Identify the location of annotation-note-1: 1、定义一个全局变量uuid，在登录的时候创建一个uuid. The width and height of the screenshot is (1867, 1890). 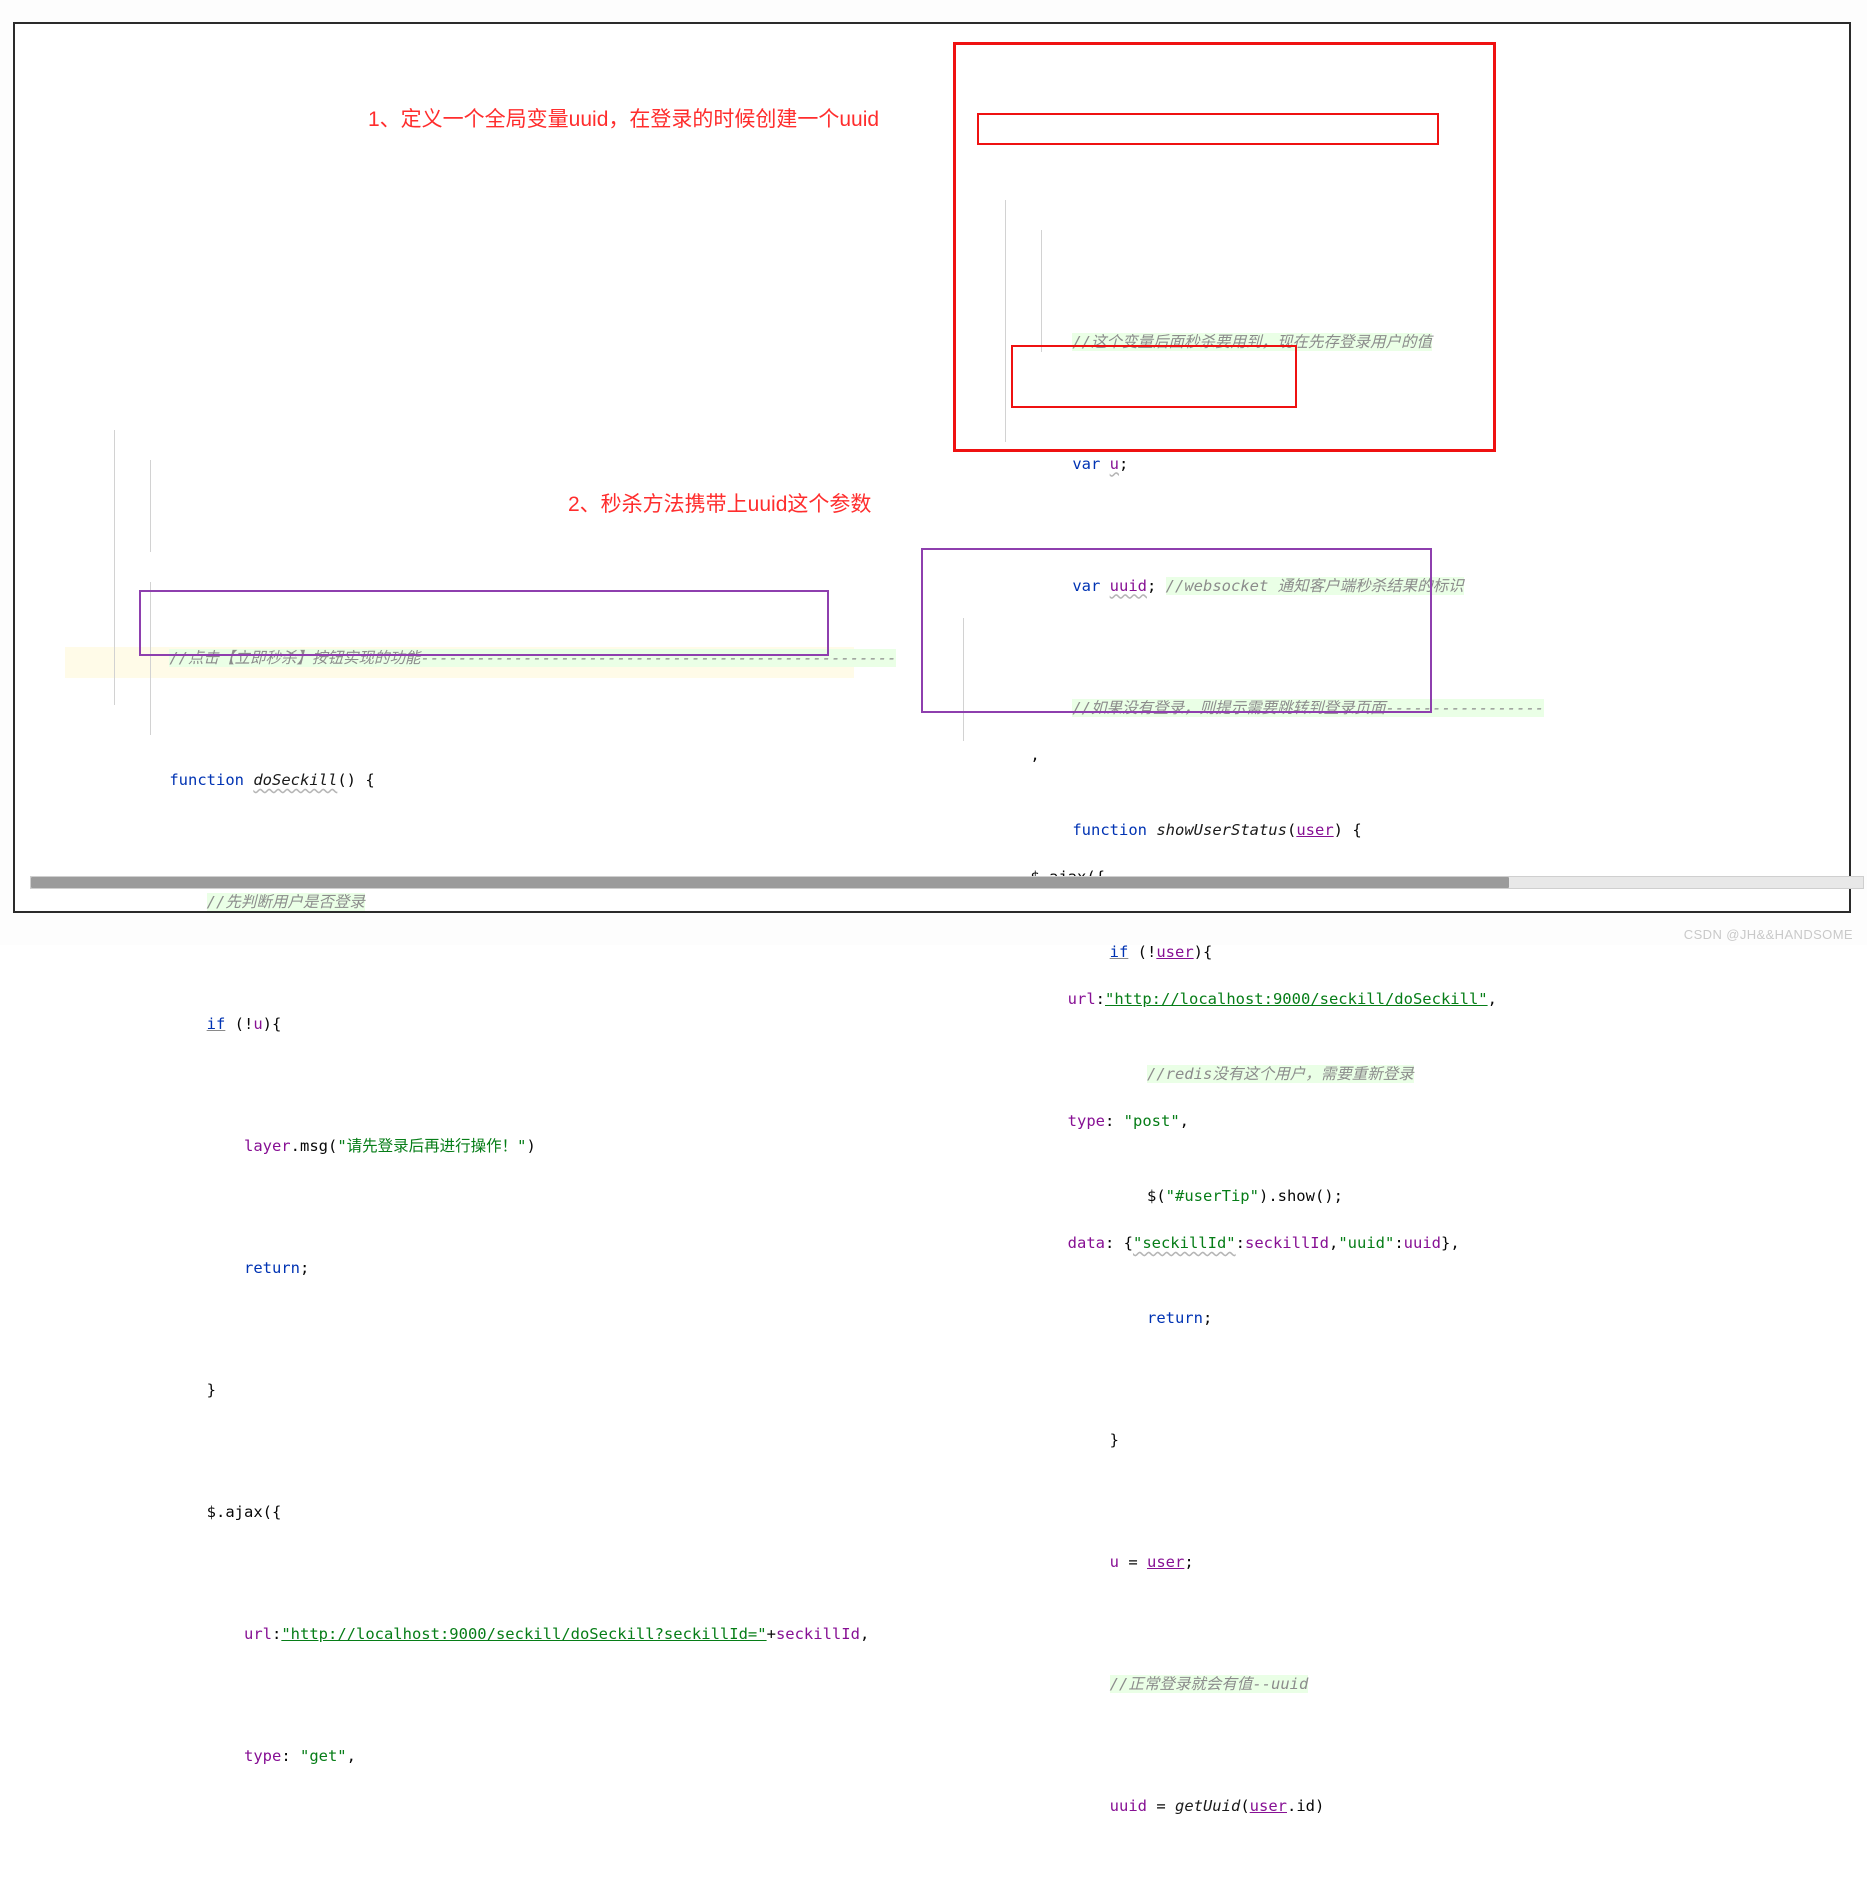
(624, 119).